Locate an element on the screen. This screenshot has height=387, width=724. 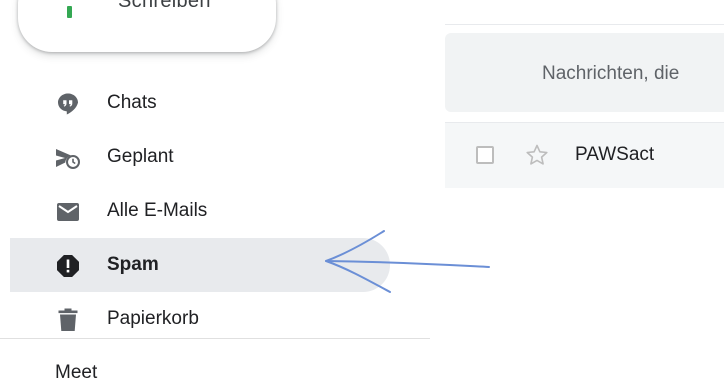
row-checkbox is located at coordinates (485, 155).